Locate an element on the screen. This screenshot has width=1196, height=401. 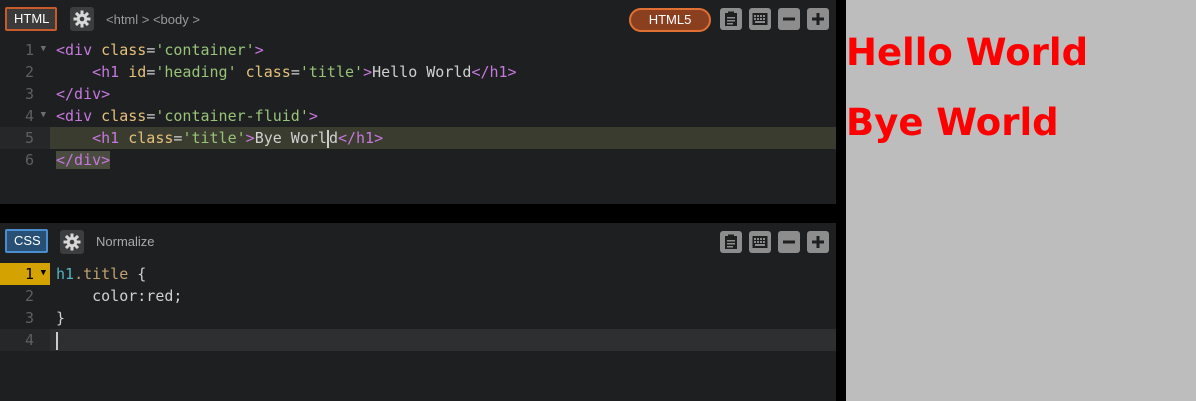
code-token: .title is located at coordinates (101, 274).